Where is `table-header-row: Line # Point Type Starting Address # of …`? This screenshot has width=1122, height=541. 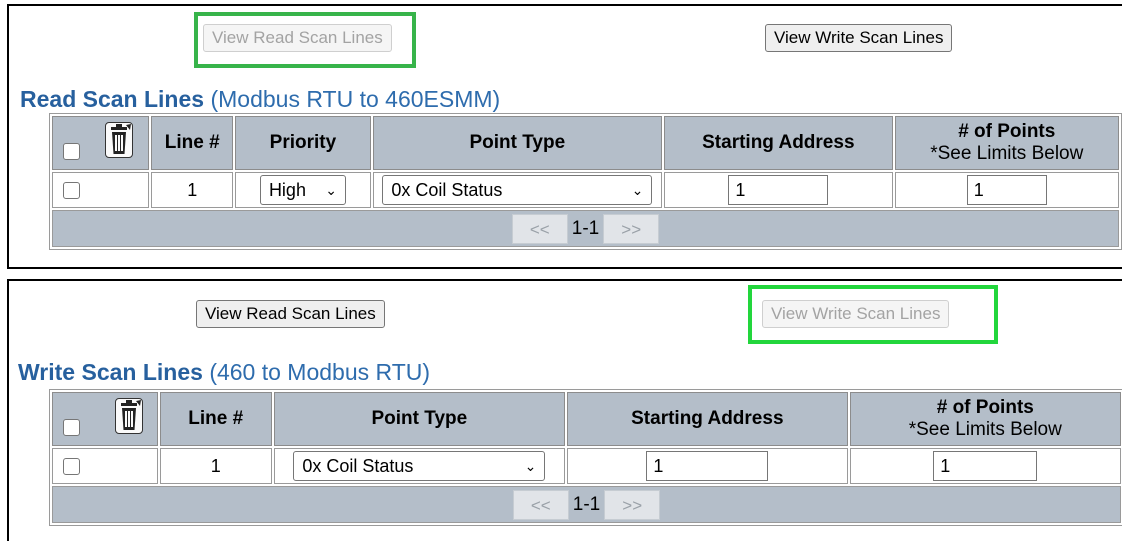
table-header-row: Line # Point Type Starting Address # of … is located at coordinates (586, 419).